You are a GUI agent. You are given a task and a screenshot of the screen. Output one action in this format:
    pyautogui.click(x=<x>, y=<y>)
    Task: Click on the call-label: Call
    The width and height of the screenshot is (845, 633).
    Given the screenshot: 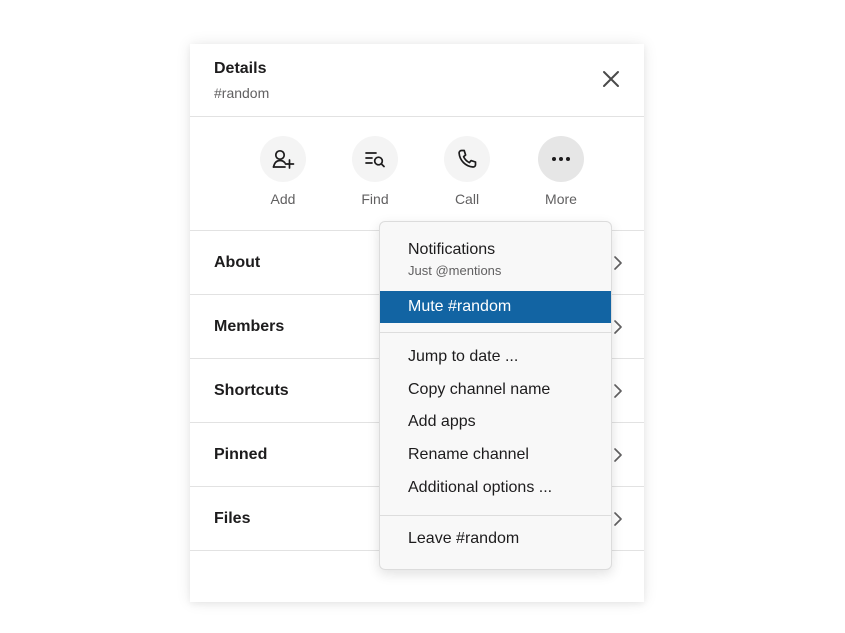 What is the action you would take?
    pyautogui.click(x=467, y=199)
    